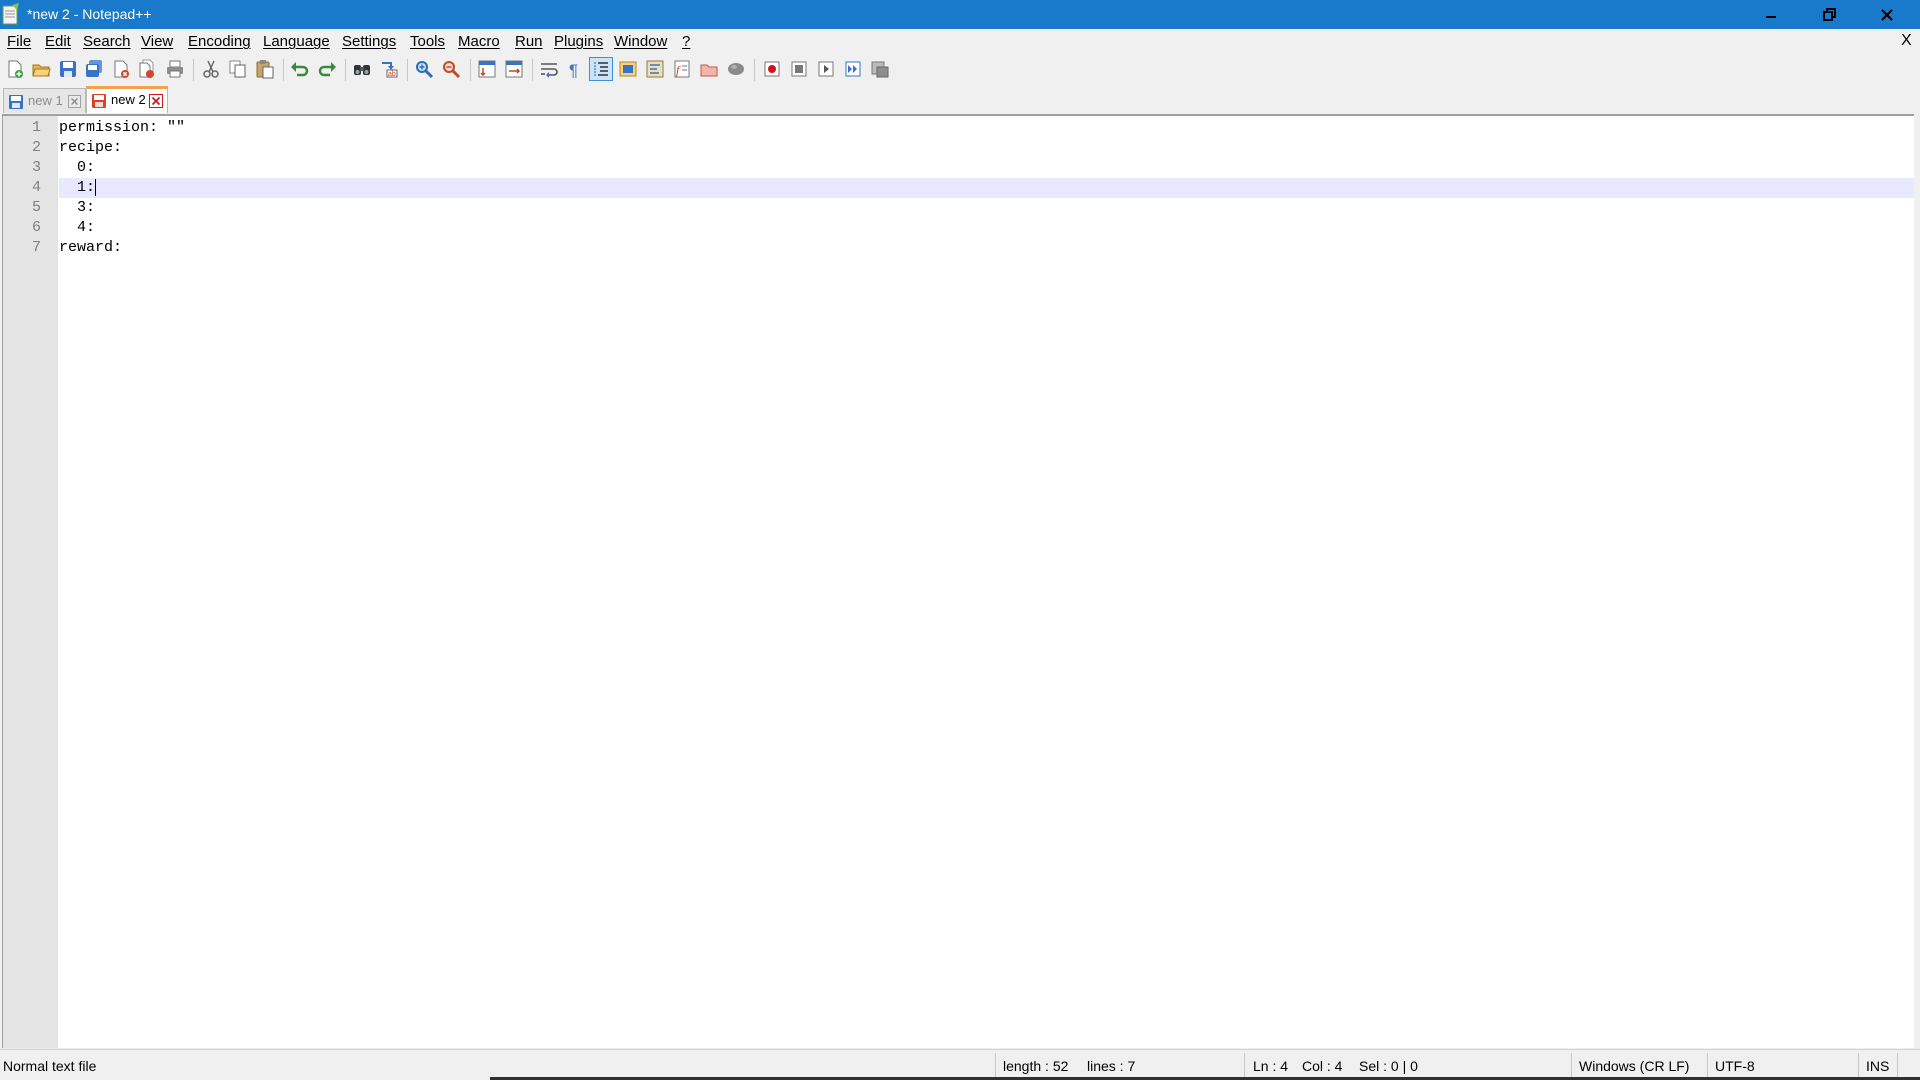 The image size is (1920, 1080). What do you see at coordinates (219, 42) in the screenshot?
I see `menu-encoding: Encoding` at bounding box center [219, 42].